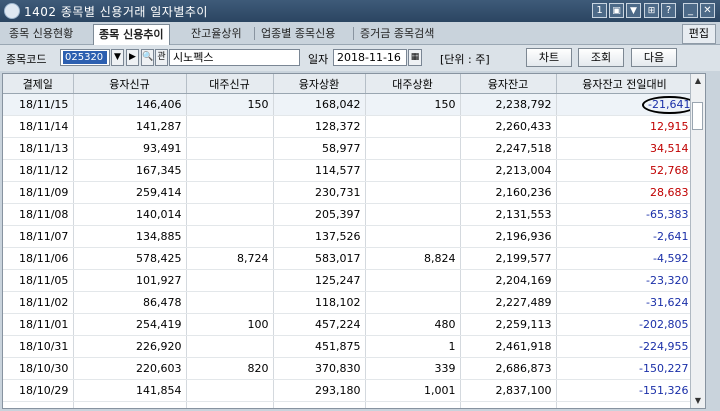 This screenshot has height=411, width=720. I want to click on table-cell: 583,017, so click(319, 258).